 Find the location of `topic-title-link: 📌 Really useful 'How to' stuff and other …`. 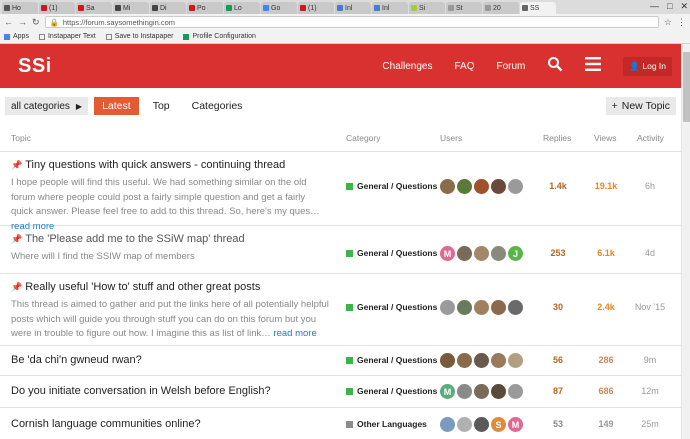

topic-title-link: 📌 Really useful 'How to' stuff and other … is located at coordinates (135, 287).